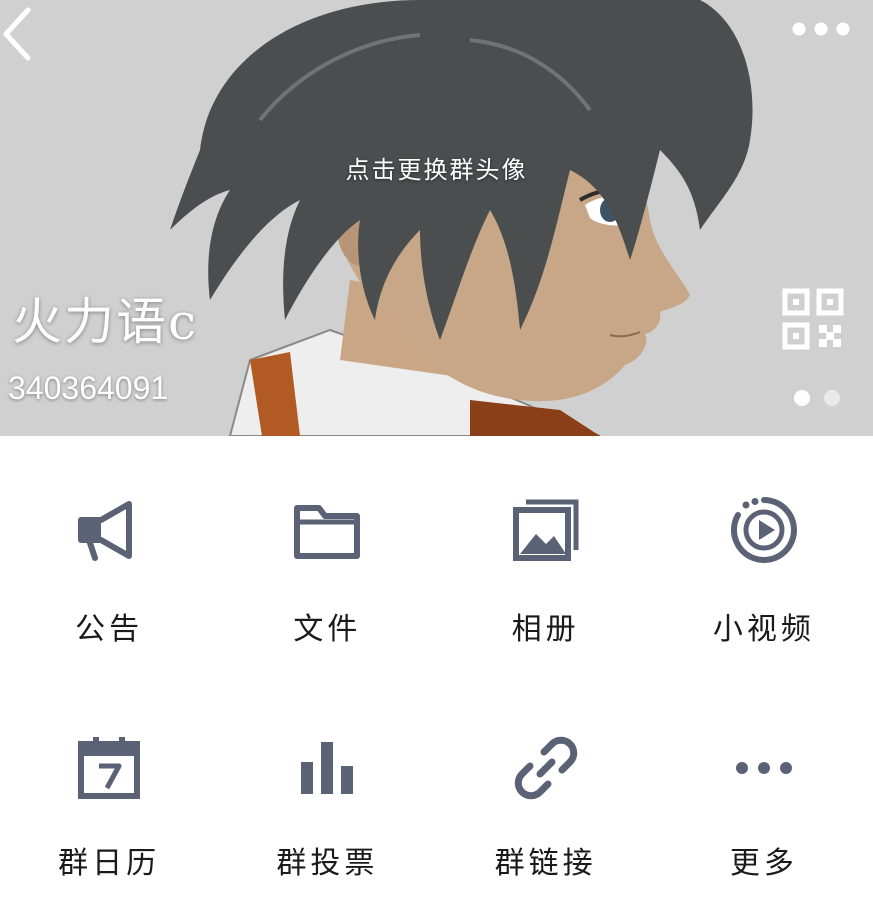 The image size is (873, 900). I want to click on feature-album: 相册, so click(546, 552).